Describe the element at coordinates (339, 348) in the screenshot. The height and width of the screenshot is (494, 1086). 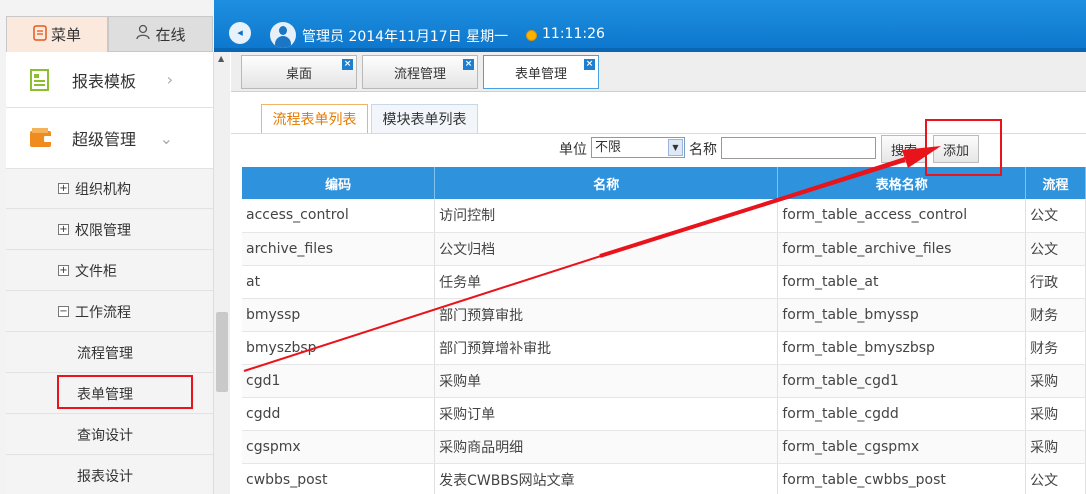
I see `table-cell: bmyszbsp` at that location.